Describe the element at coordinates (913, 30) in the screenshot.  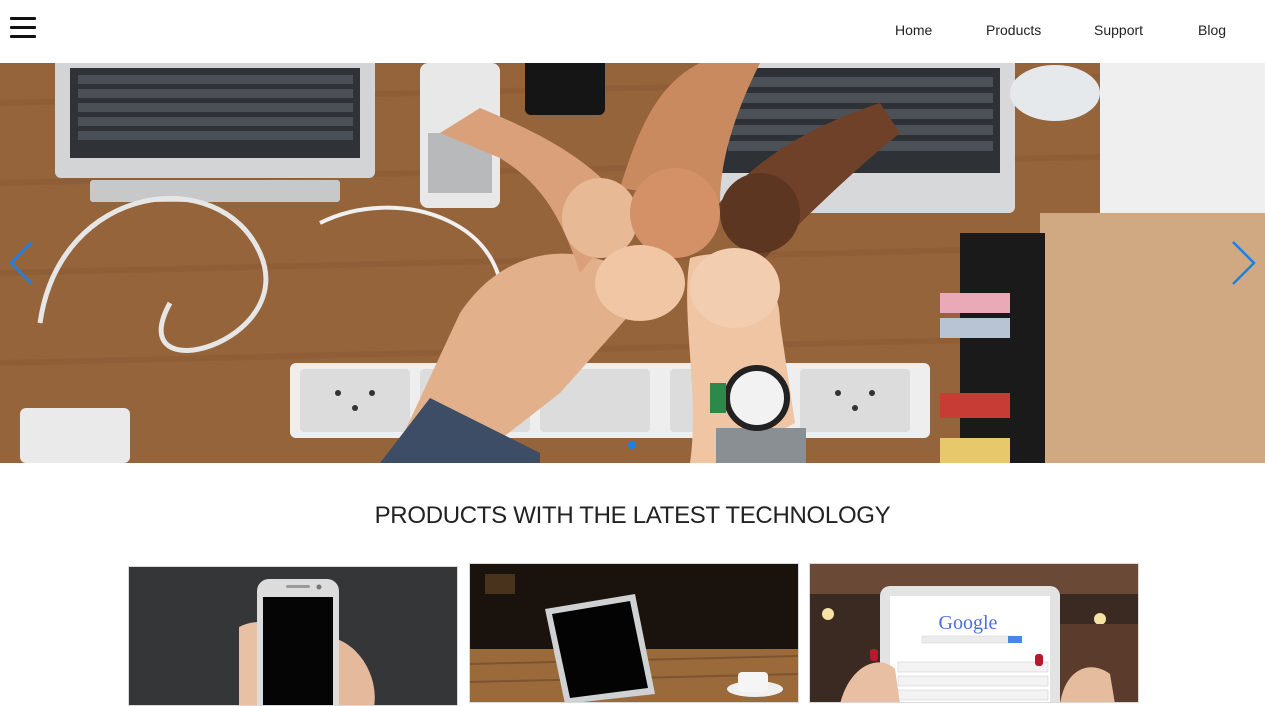
I see `nav-link-home: Home` at that location.